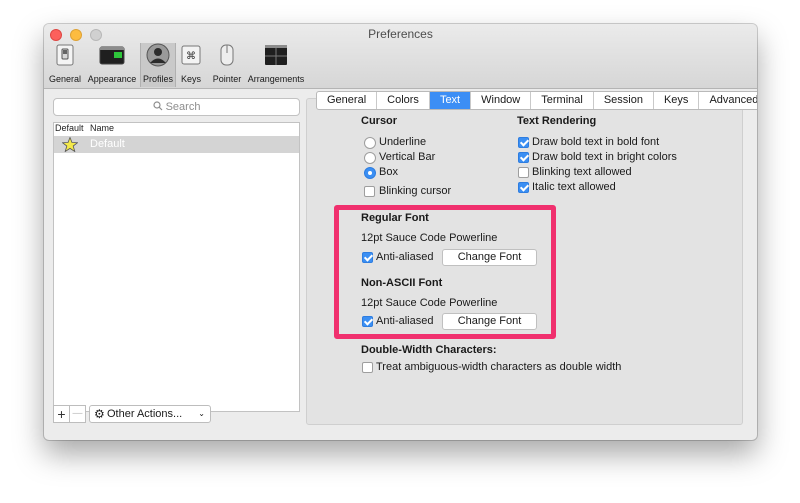  What do you see at coordinates (407, 157) in the screenshot?
I see `cursor-vertical-bar-label: Vertical Bar` at bounding box center [407, 157].